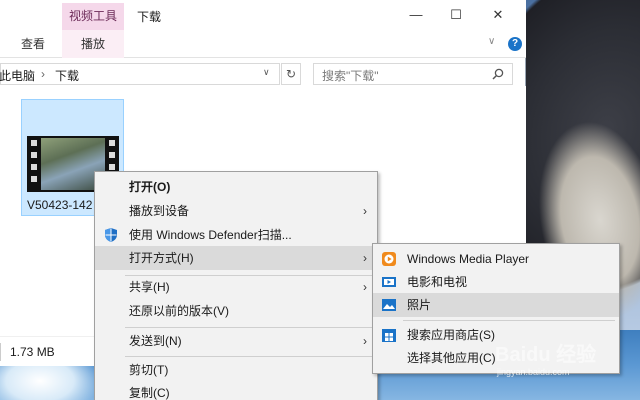 The width and height of the screenshot is (640, 400). Describe the element at coordinates (263, 15) in the screenshot. I see `title-bar: 视频工具 下载 — ☐ ✕` at that location.